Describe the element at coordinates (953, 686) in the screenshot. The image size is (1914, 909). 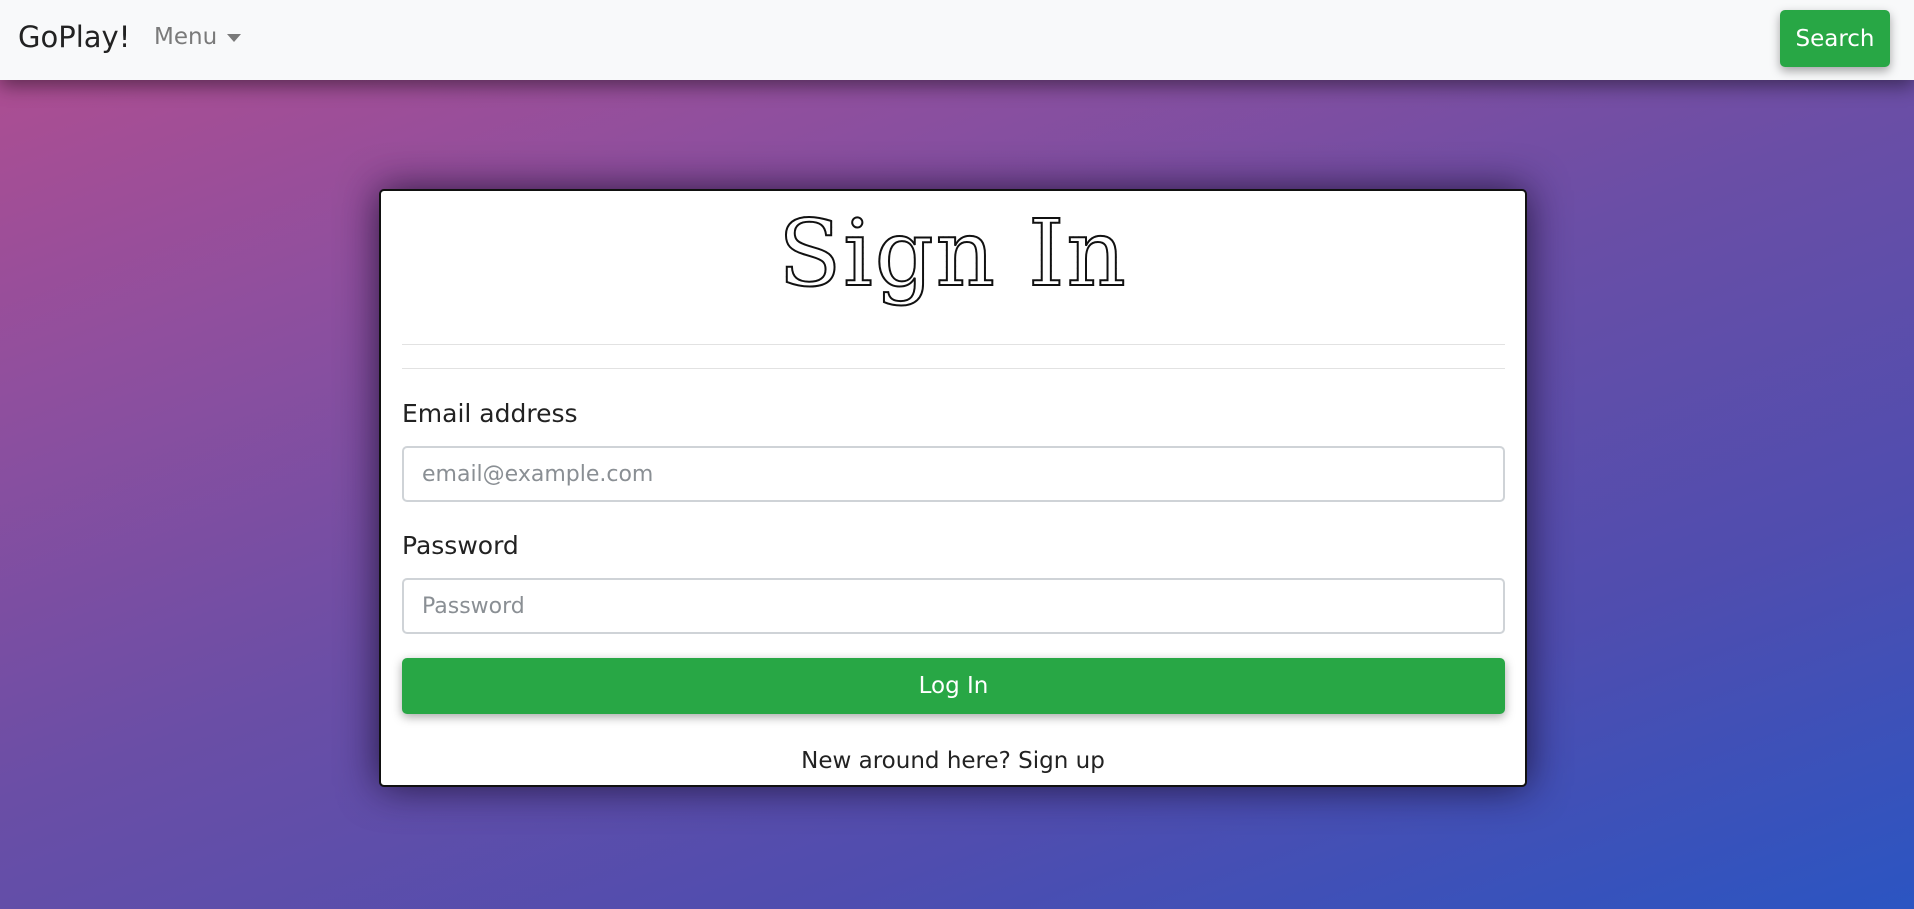
I see `log-in-button: Log In` at that location.